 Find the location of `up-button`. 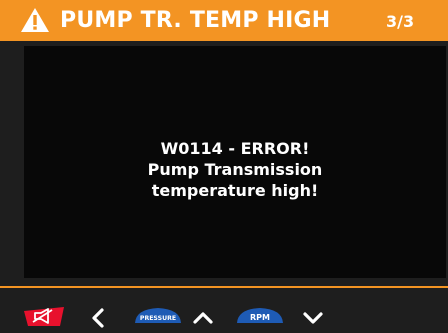

up-button is located at coordinates (203, 318).